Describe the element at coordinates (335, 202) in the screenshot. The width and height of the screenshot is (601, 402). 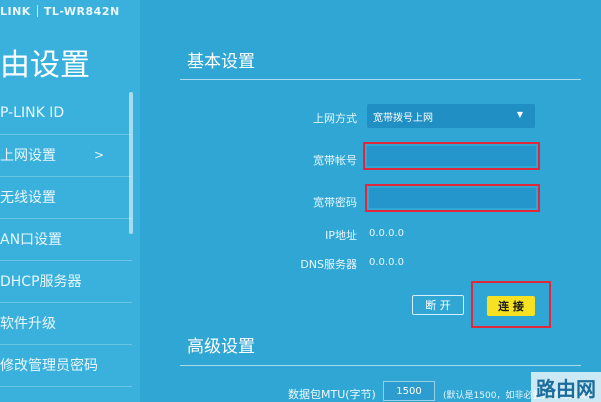
I see `password-label: 宽带密码` at that location.